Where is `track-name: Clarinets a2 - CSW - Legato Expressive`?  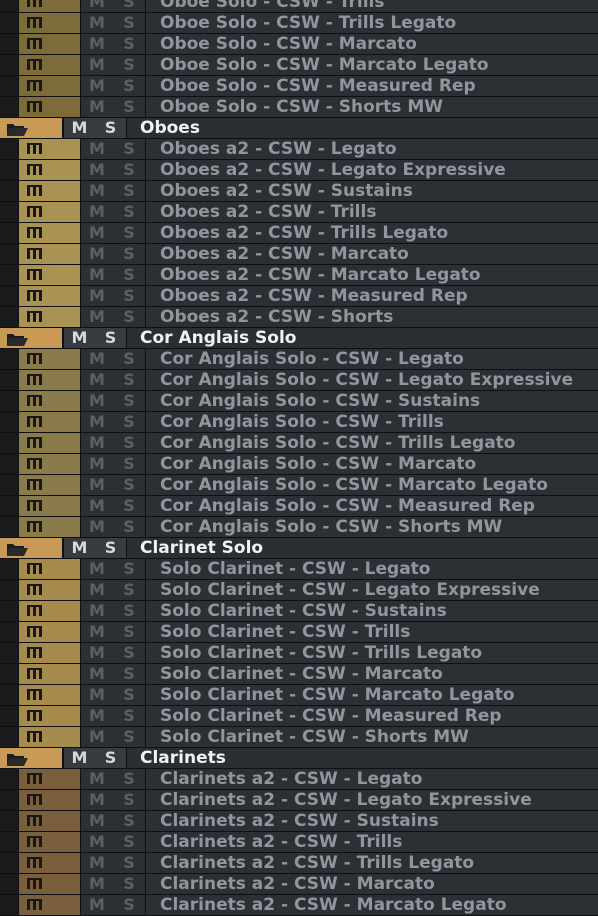 track-name: Clarinets a2 - CSW - Legato Expressive is located at coordinates (371, 800).